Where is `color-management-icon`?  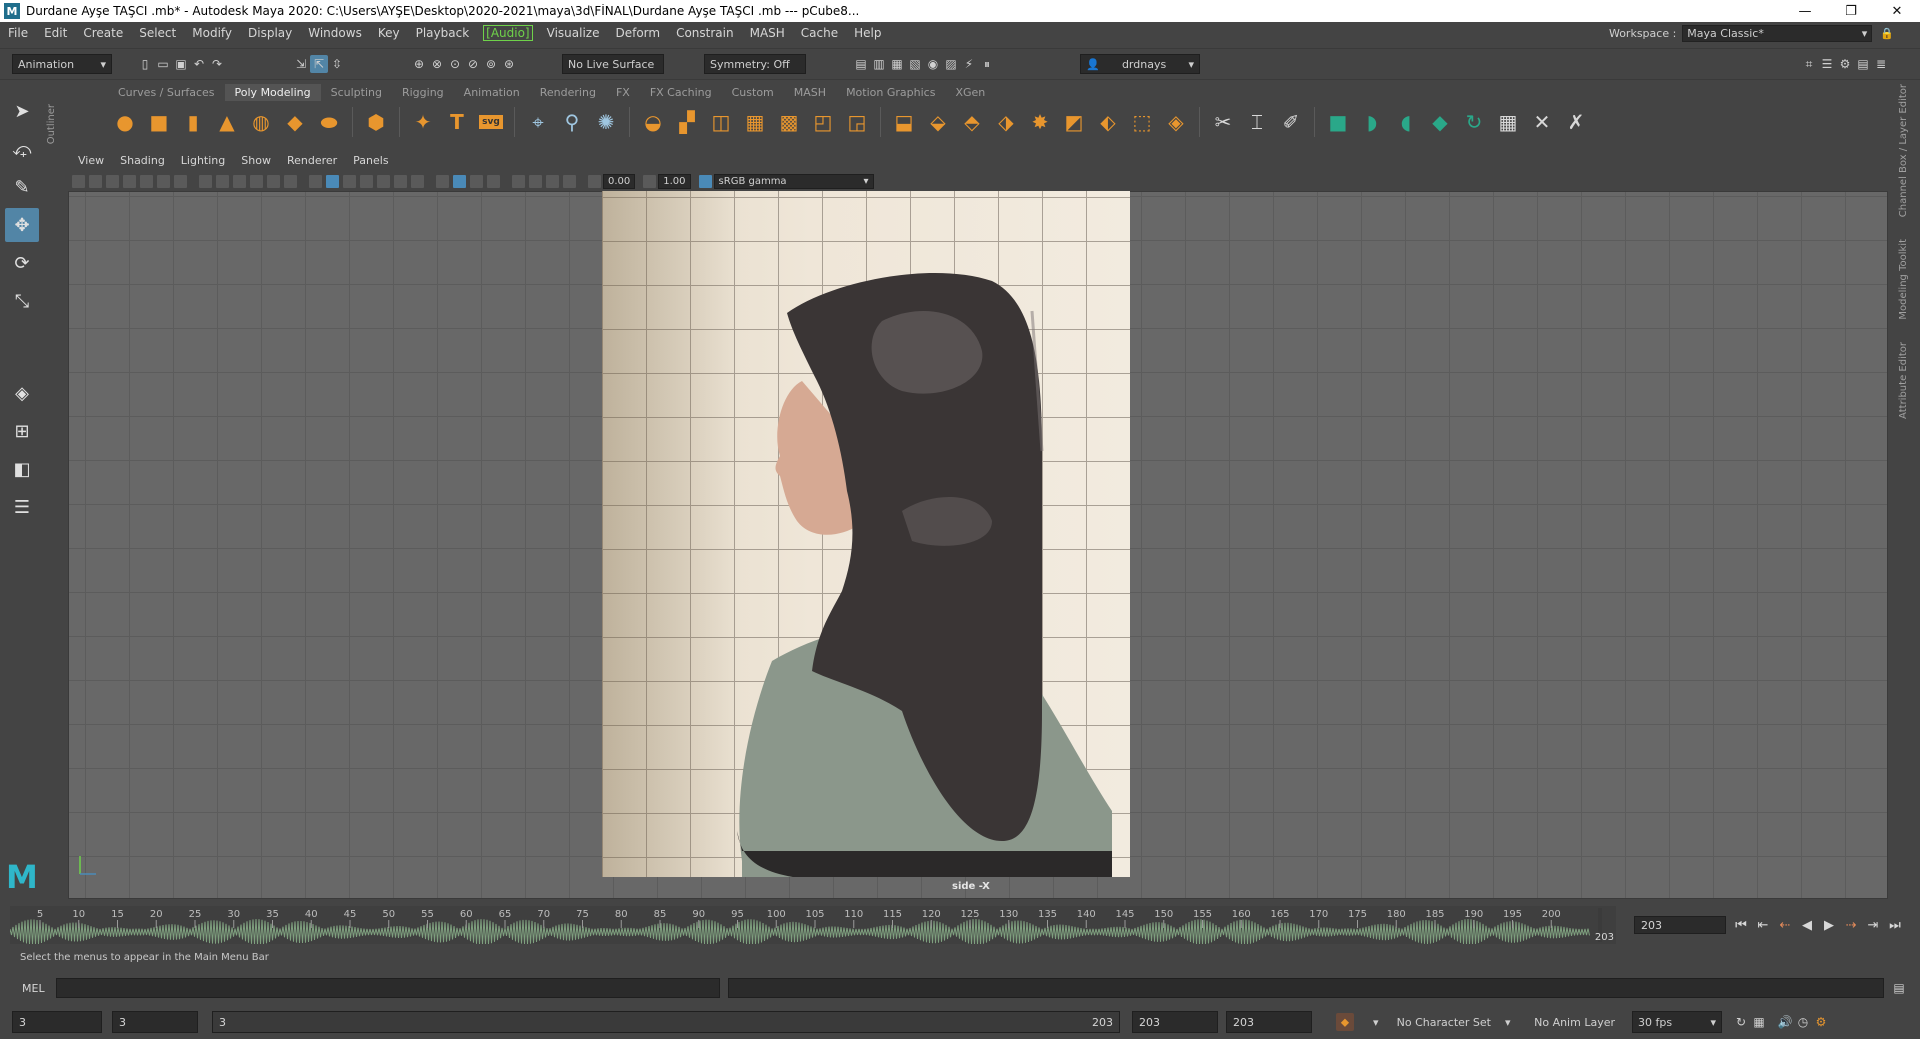 color-management-icon is located at coordinates (705, 181).